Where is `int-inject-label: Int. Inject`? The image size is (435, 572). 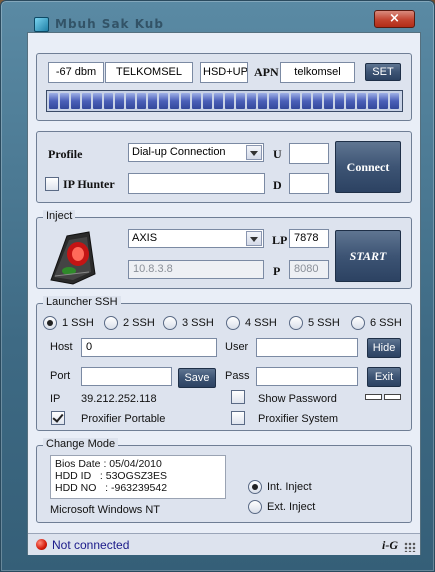 int-inject-label: Int. Inject is located at coordinates (289, 487).